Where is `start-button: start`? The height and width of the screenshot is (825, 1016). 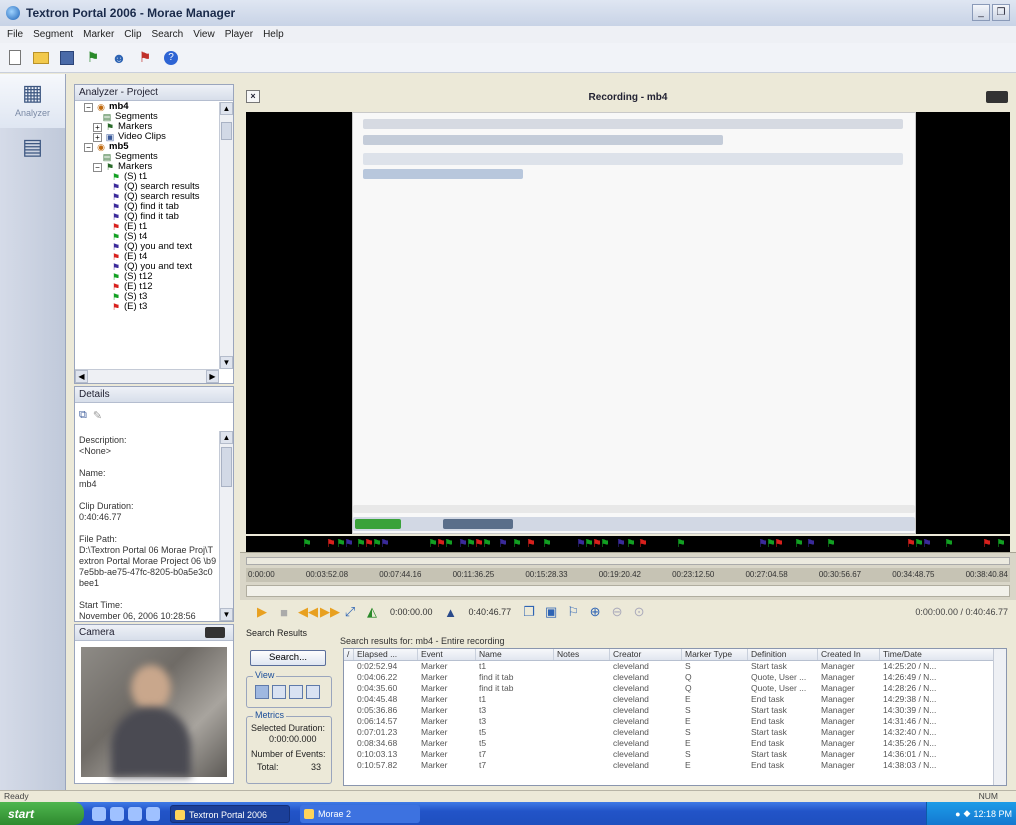 start-button: start is located at coordinates (42, 813).